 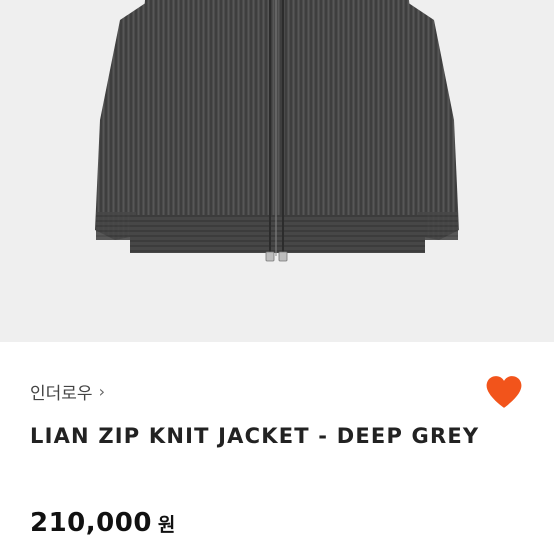 I want to click on price-currency: 원, so click(x=166, y=525).